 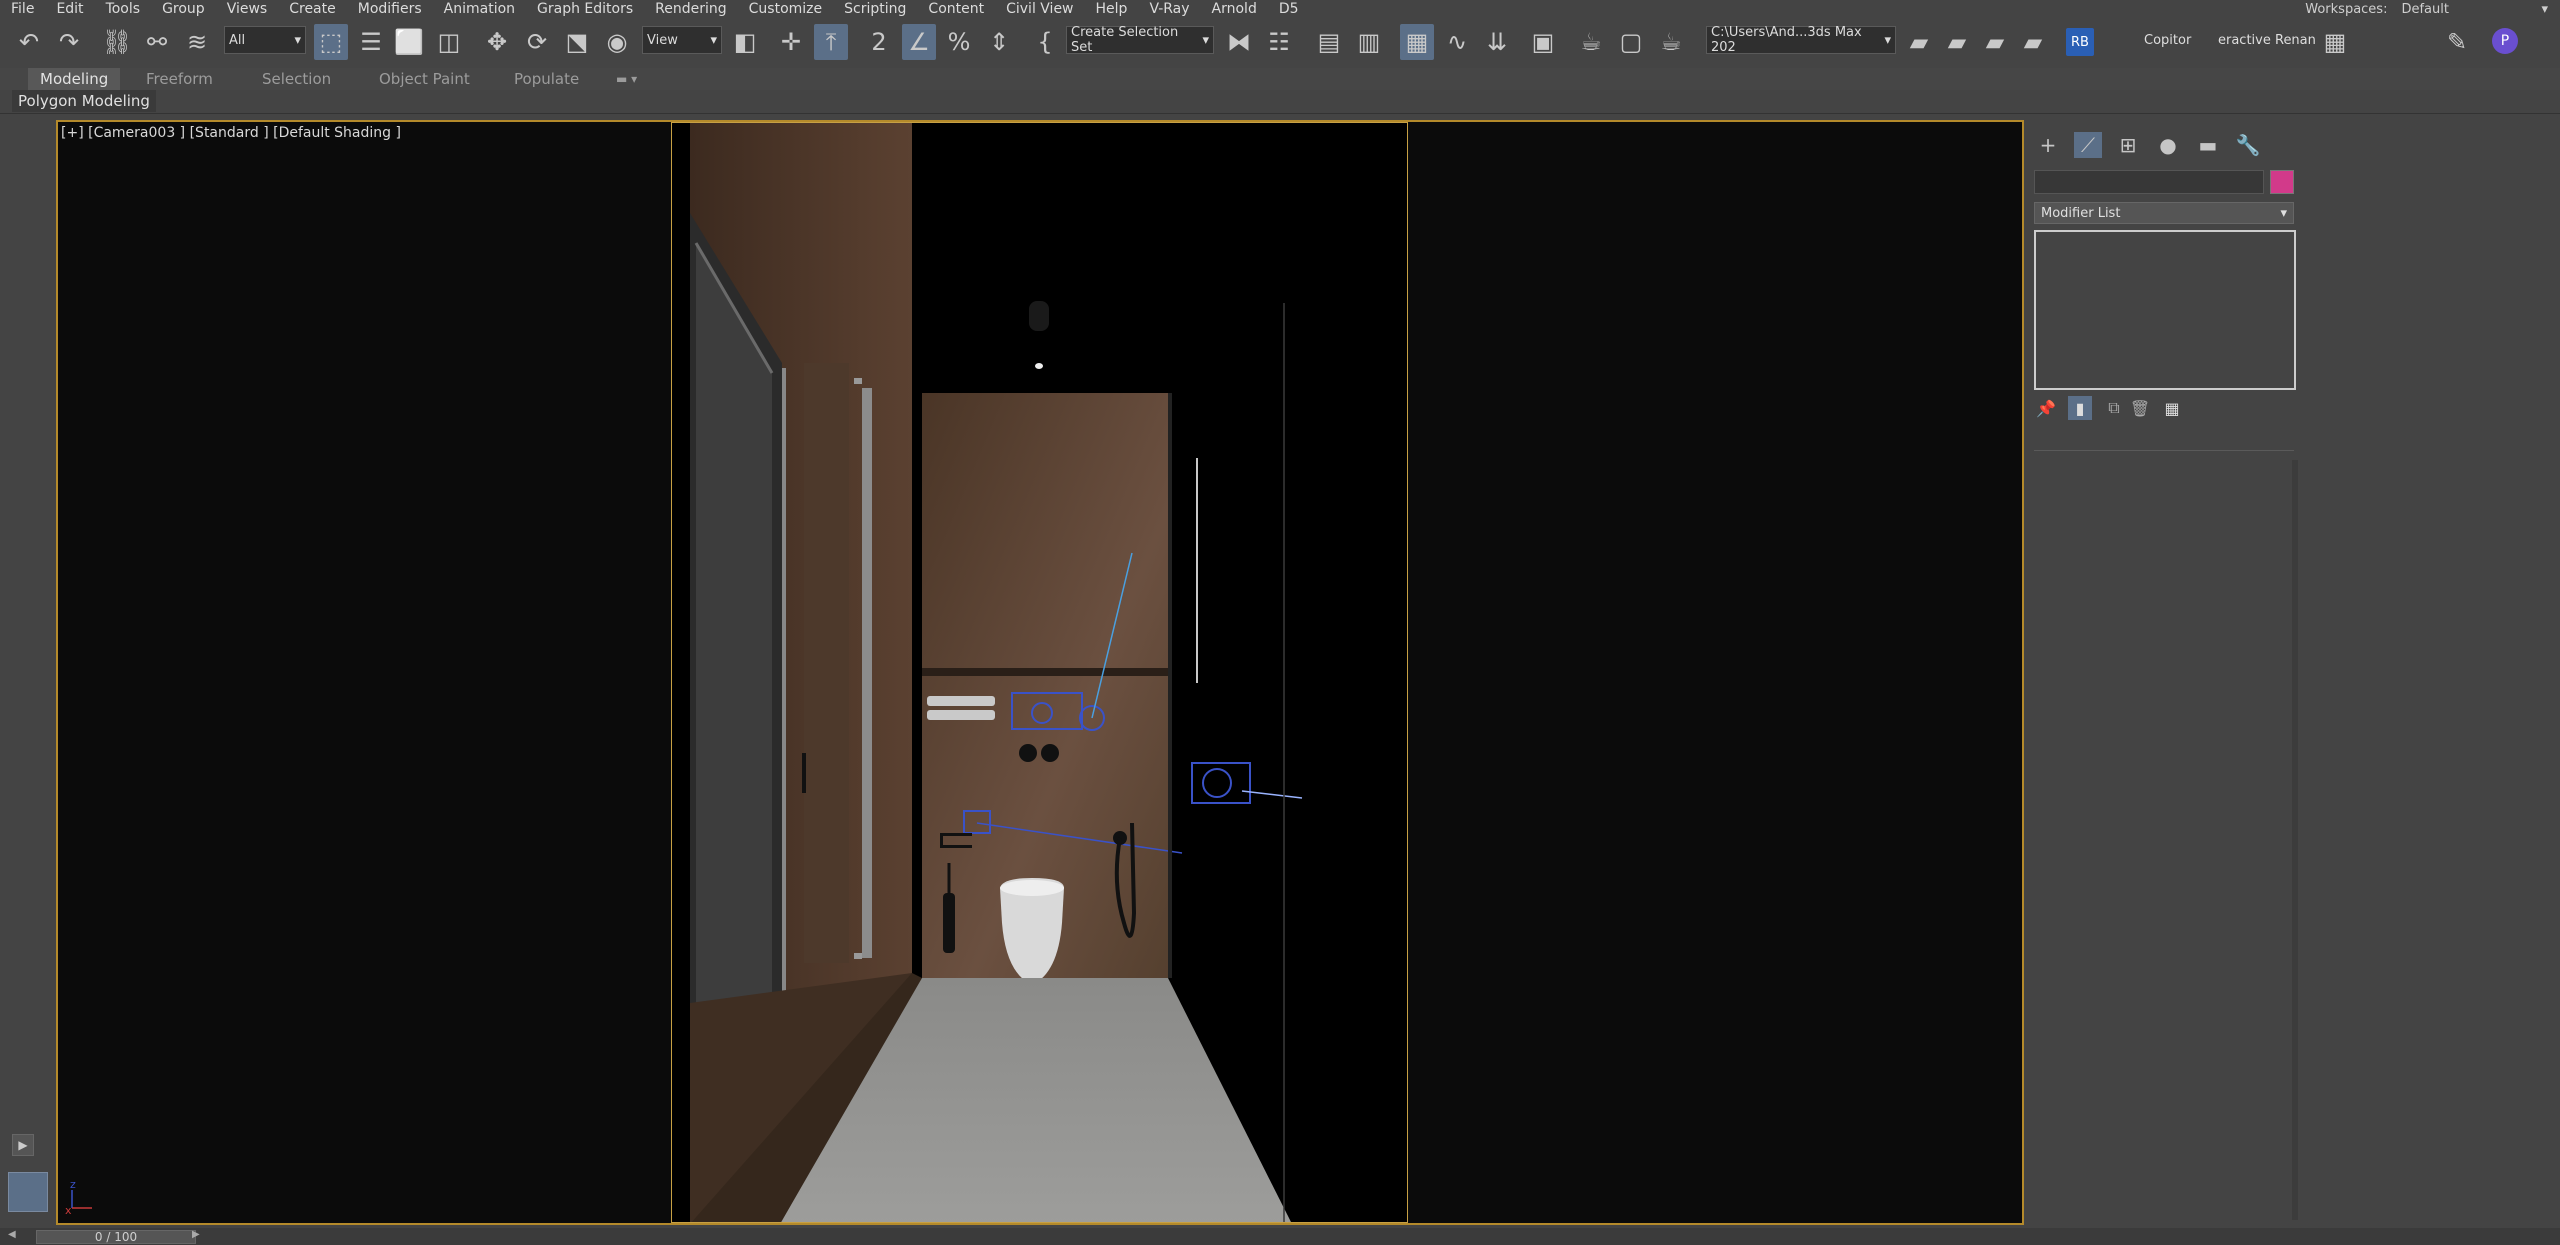 What do you see at coordinates (2248, 145) in the screenshot?
I see `utilities-tab-icon: 🔧` at bounding box center [2248, 145].